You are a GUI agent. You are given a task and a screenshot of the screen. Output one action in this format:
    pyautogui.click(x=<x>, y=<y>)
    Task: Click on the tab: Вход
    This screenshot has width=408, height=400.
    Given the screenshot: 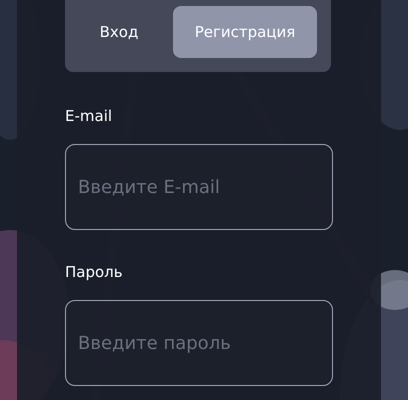 What is the action you would take?
    pyautogui.click(x=119, y=32)
    